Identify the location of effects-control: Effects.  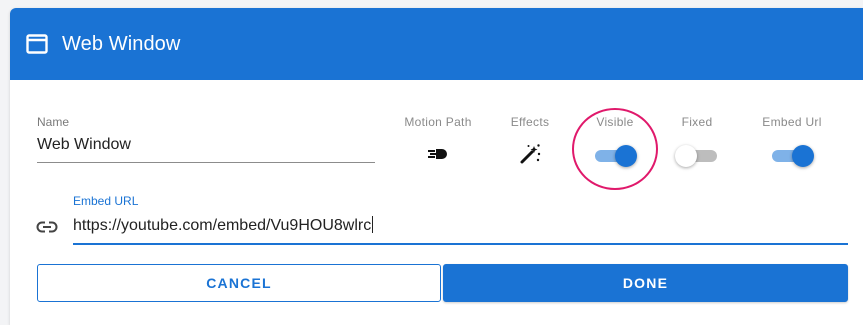
(530, 141).